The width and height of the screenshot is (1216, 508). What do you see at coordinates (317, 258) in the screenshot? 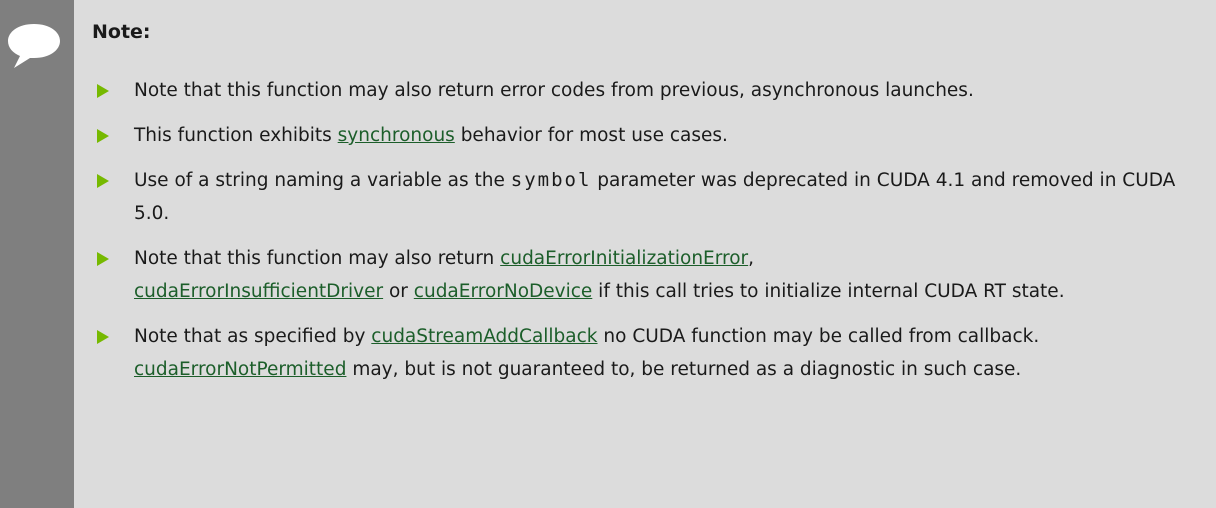
I see `item-text: Note that this function may also return` at bounding box center [317, 258].